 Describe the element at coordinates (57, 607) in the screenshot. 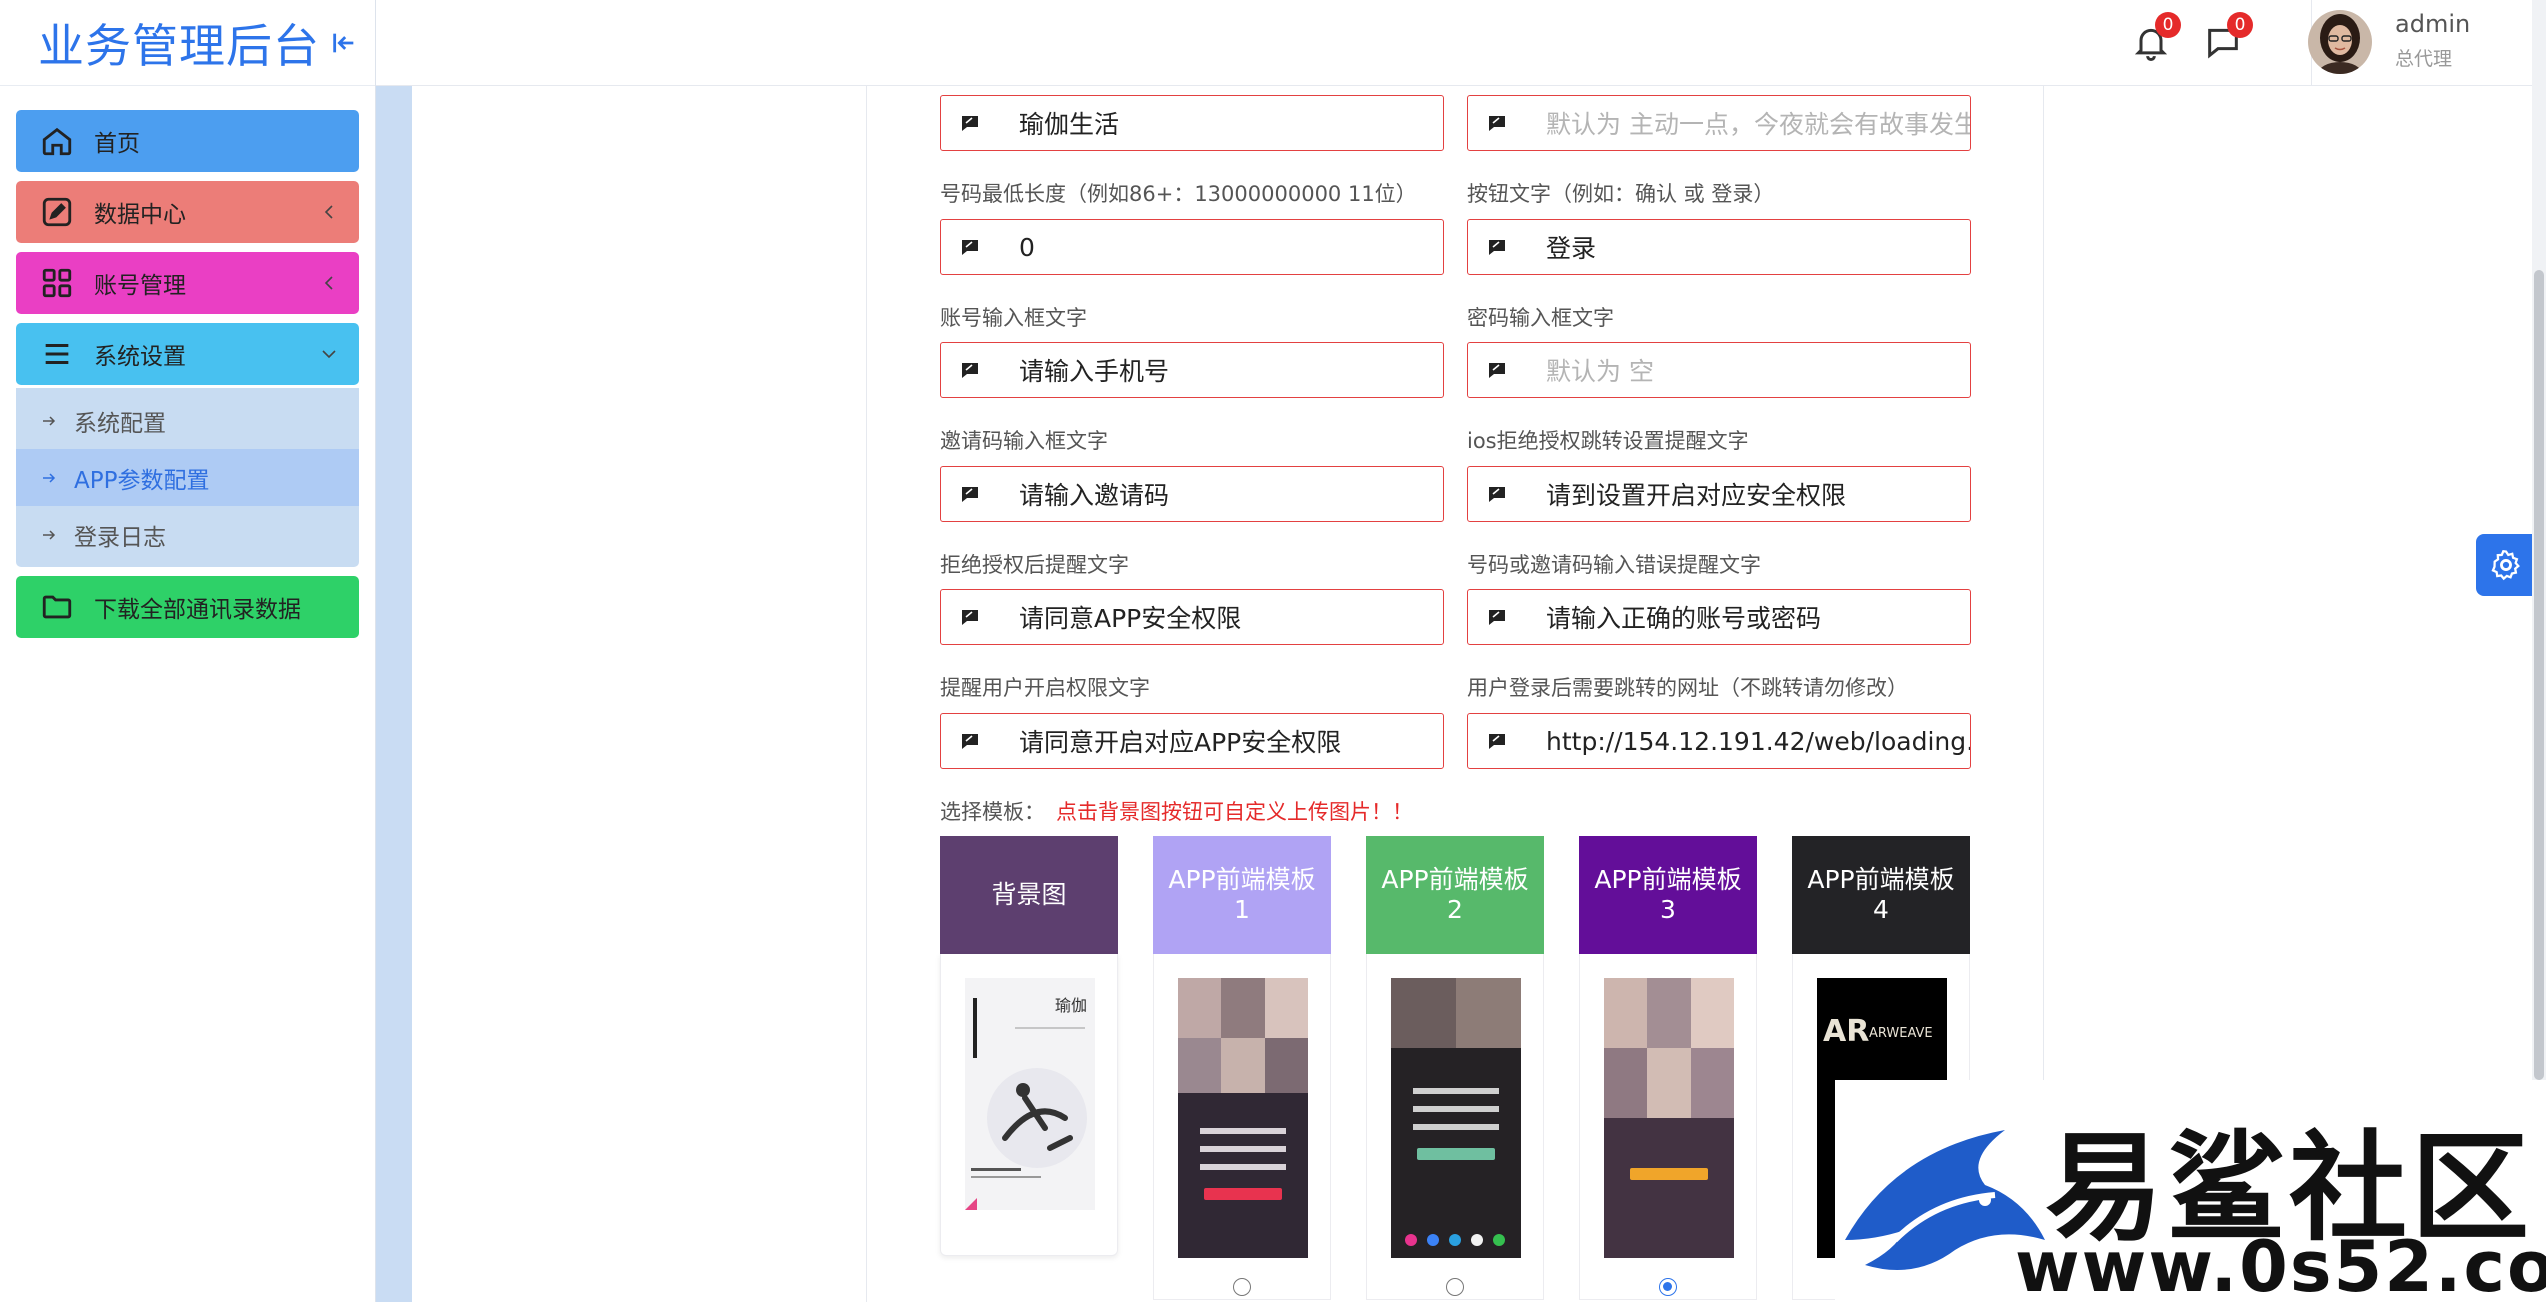

I see `folder-icon` at that location.